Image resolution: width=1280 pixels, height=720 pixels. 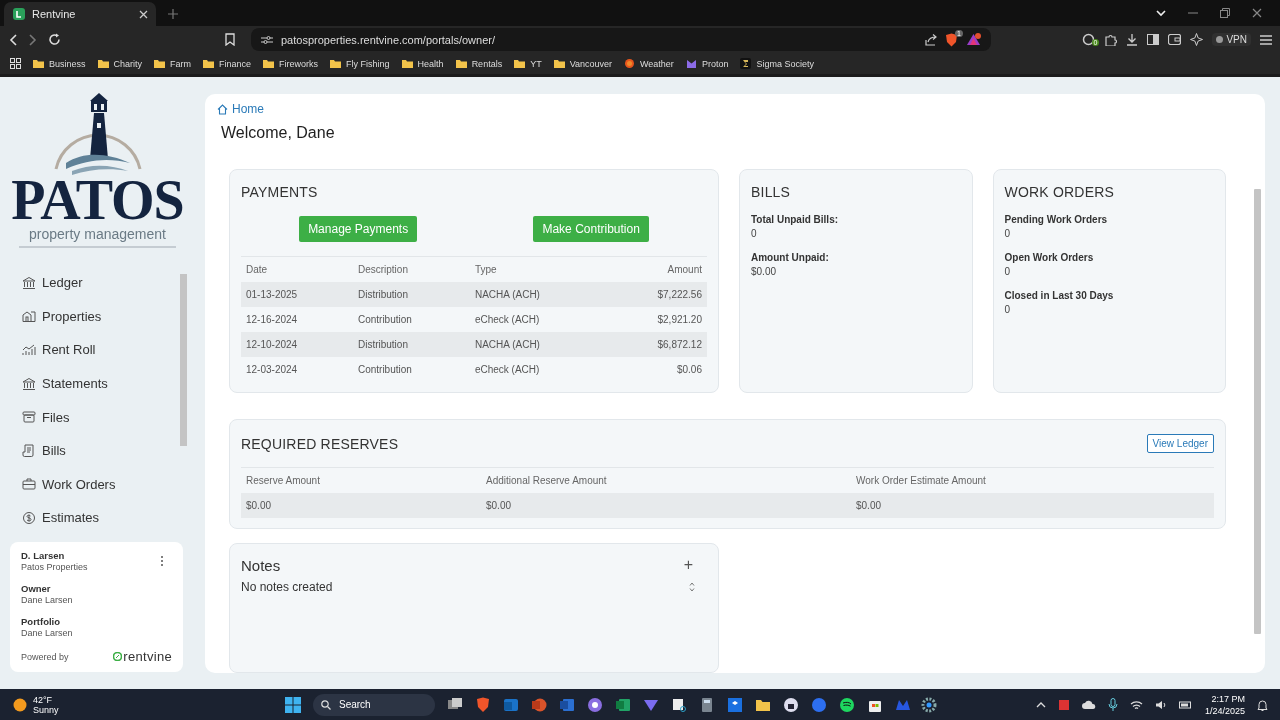 I want to click on menu-icon, so click(x=1266, y=39).